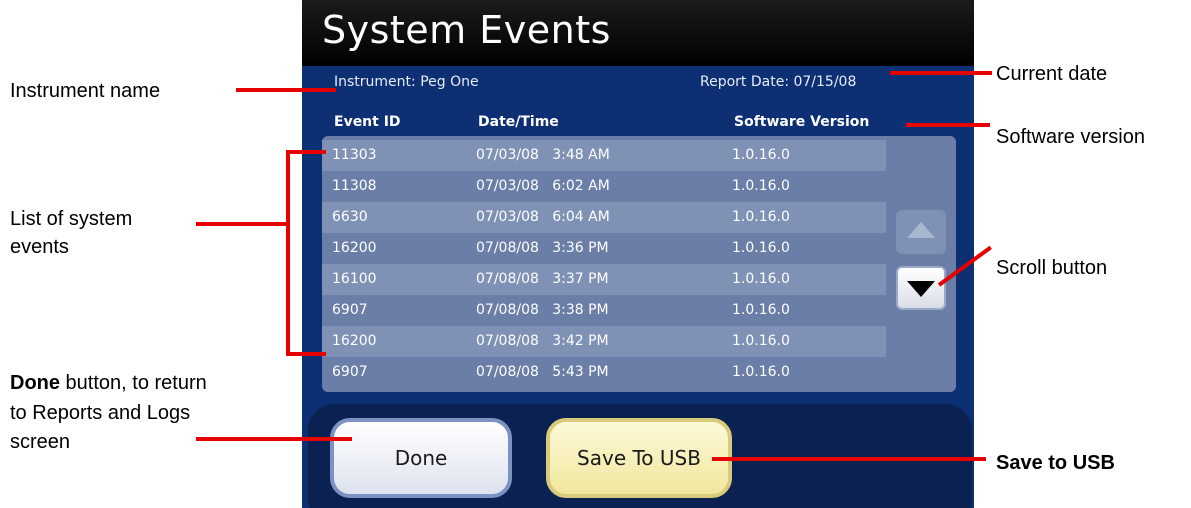 This screenshot has width=1191, height=508. I want to click on report-date-label: Report Date: 07/15/08, so click(778, 82).